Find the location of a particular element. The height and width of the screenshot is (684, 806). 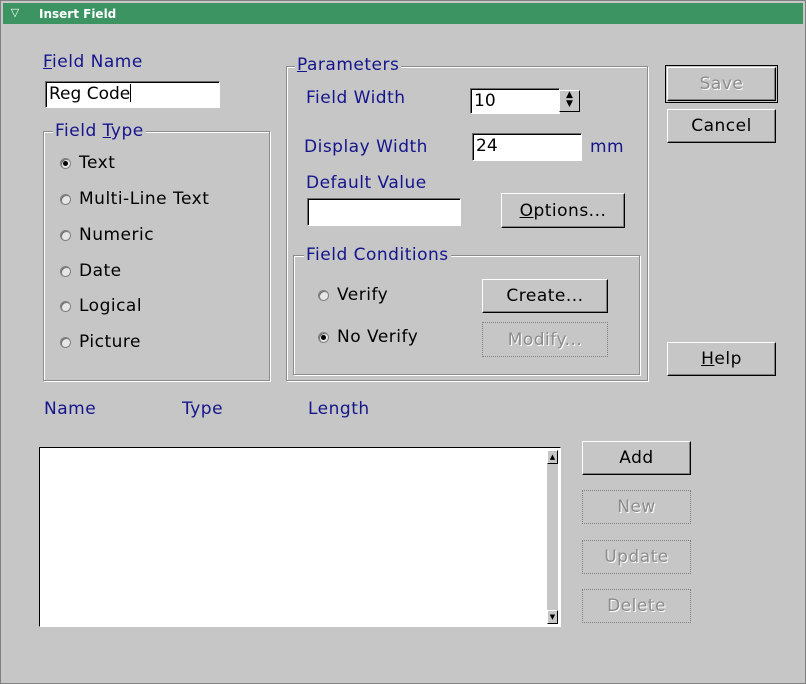

scroll-up-icon: ▲ is located at coordinates (552, 457).